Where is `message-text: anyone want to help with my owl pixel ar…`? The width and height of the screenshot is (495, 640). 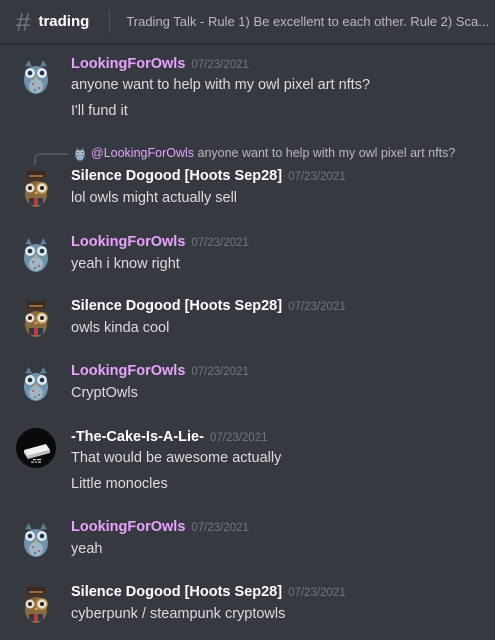
message-text: anyone want to help with my owl pixel ar… is located at coordinates (221, 85).